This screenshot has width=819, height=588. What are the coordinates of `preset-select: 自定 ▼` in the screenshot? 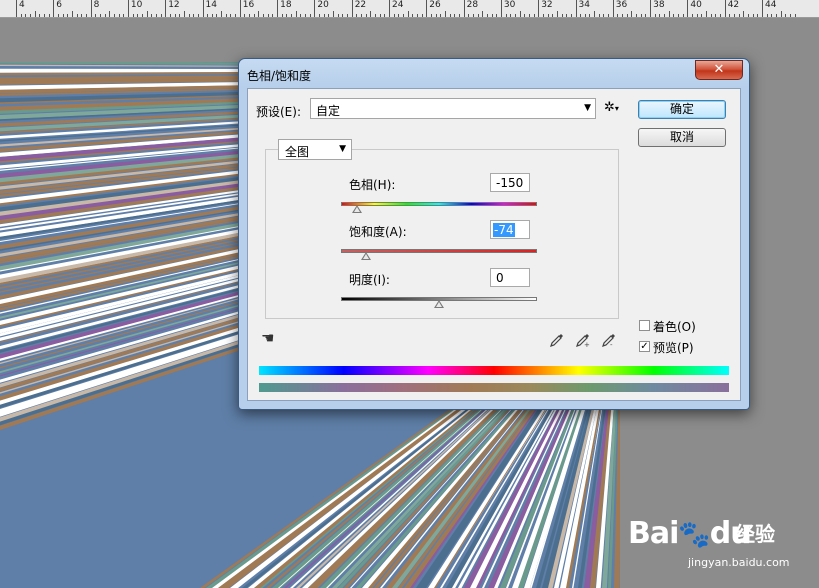 It's located at (453, 108).